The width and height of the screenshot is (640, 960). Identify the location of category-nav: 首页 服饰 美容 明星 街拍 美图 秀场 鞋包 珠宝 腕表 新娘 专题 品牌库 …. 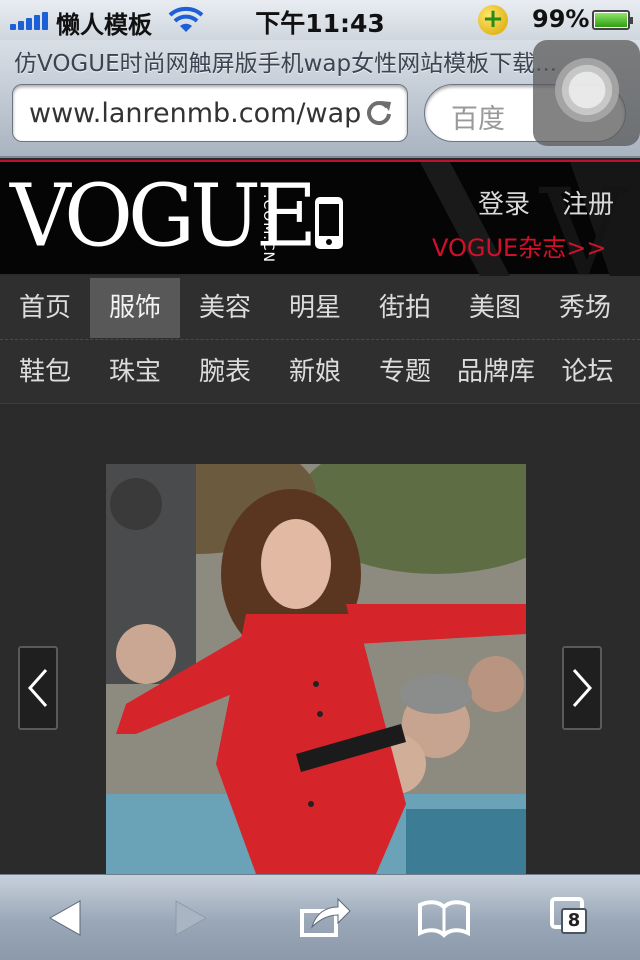
(320, 340).